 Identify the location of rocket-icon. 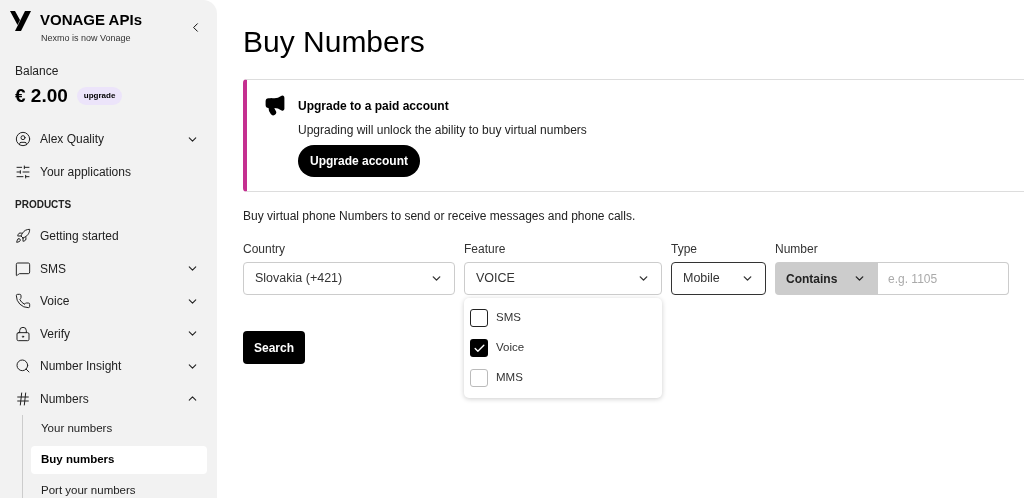
(23, 236).